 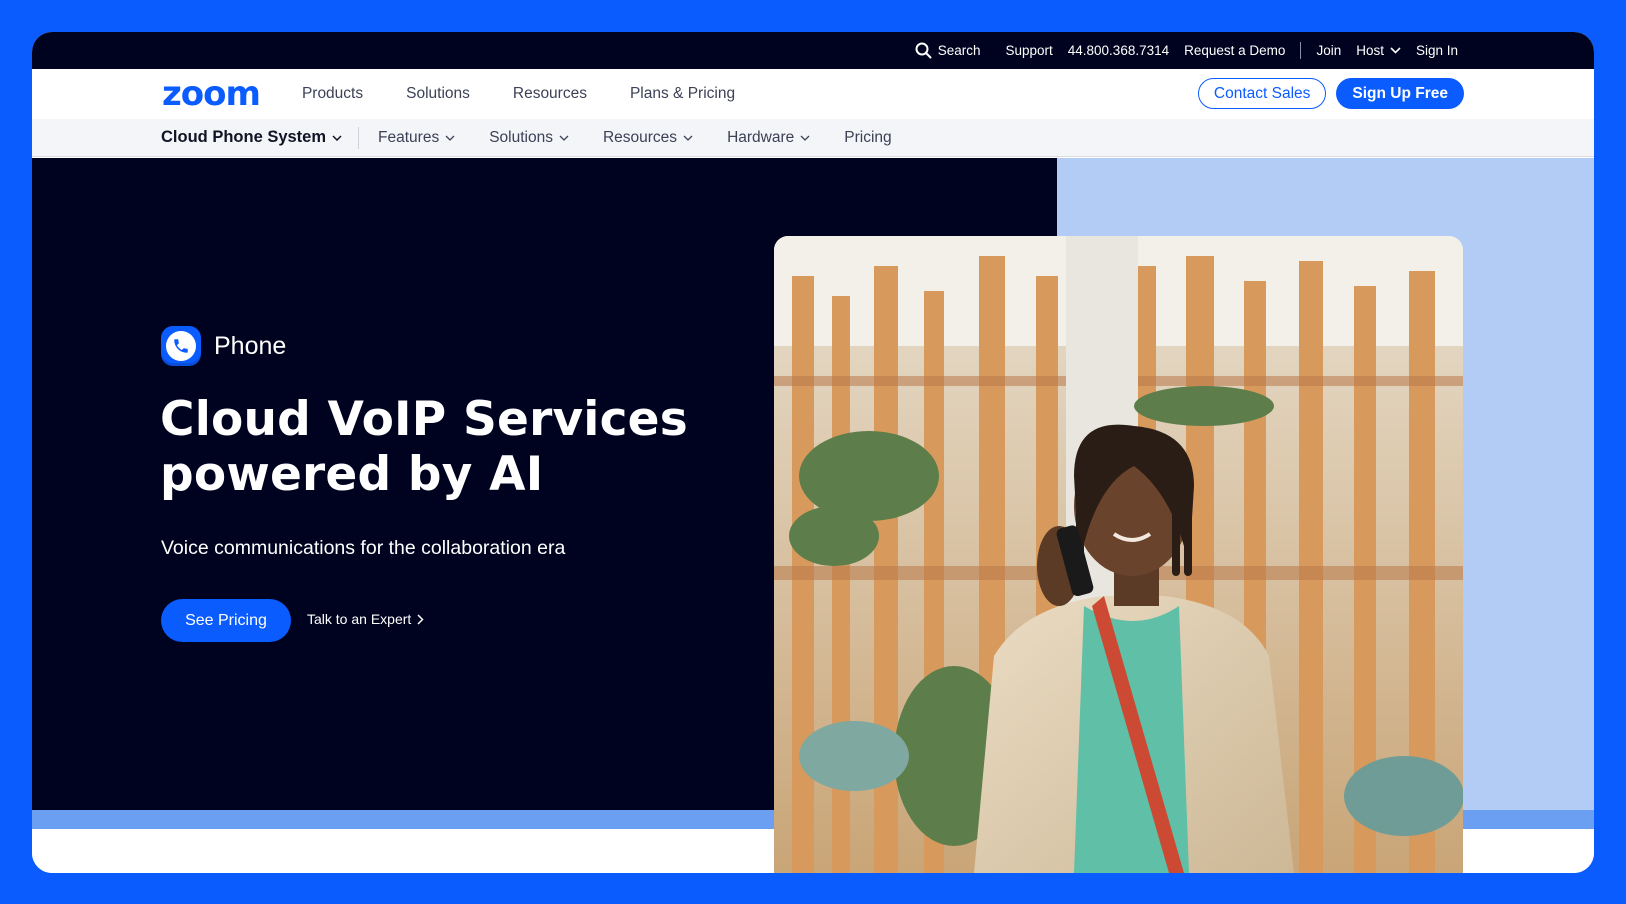 I want to click on phone-number-link: 44.800.368.7314, so click(x=1118, y=50).